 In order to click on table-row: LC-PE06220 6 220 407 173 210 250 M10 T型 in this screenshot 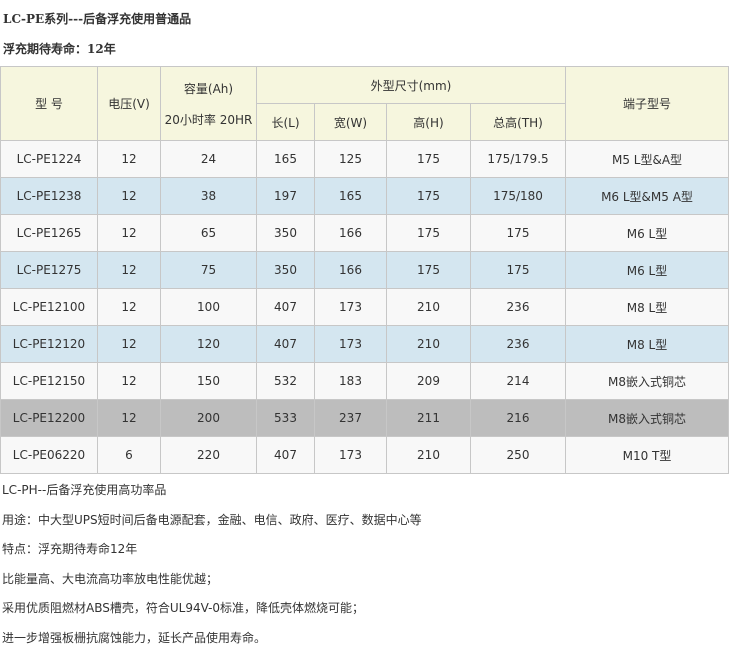, I will do `click(364, 455)`.